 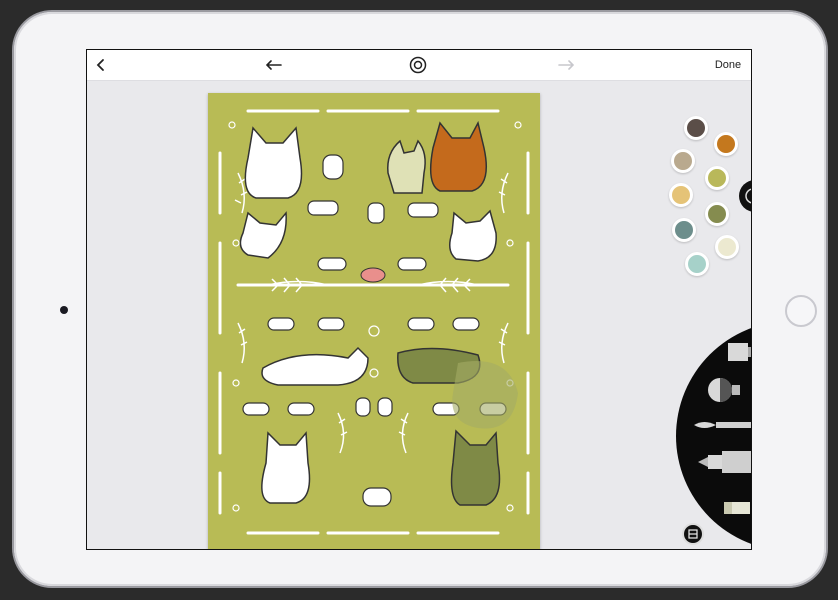 What do you see at coordinates (683, 161) in the screenshot?
I see `color-swatch-tan` at bounding box center [683, 161].